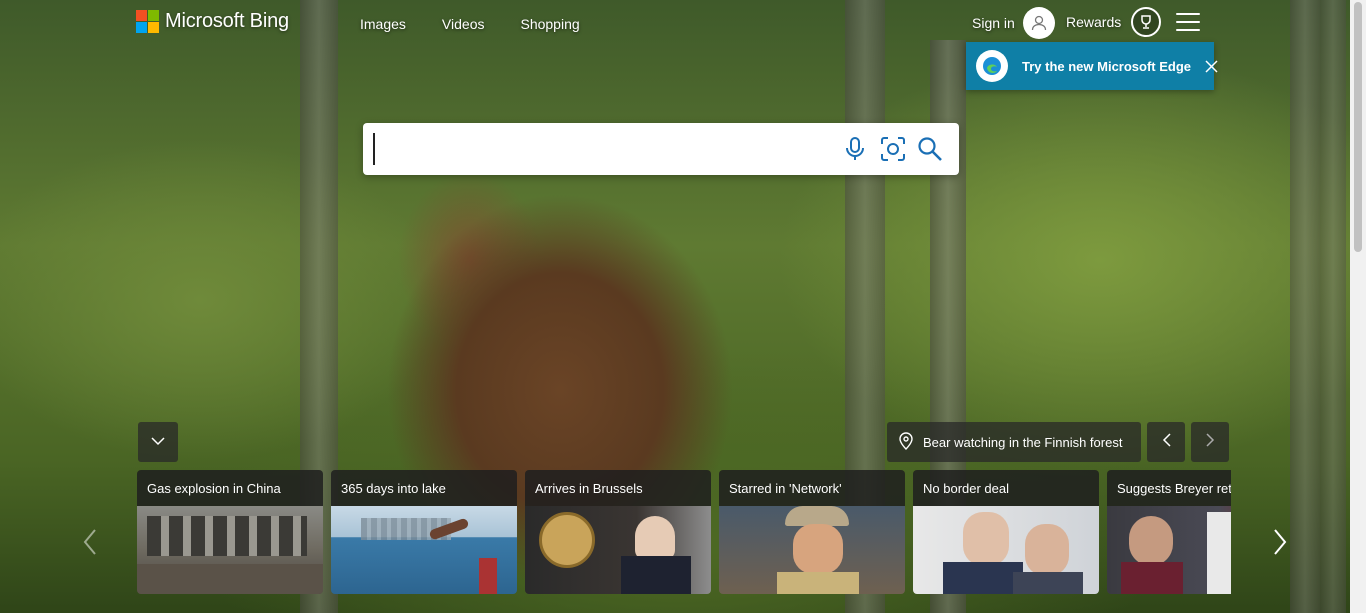 The height and width of the screenshot is (613, 1366). What do you see at coordinates (930, 149) in the screenshot?
I see `search-icon` at bounding box center [930, 149].